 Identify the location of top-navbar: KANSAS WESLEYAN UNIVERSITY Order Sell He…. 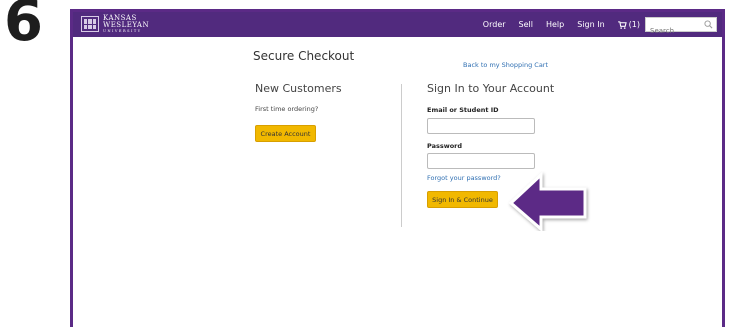
(397, 25).